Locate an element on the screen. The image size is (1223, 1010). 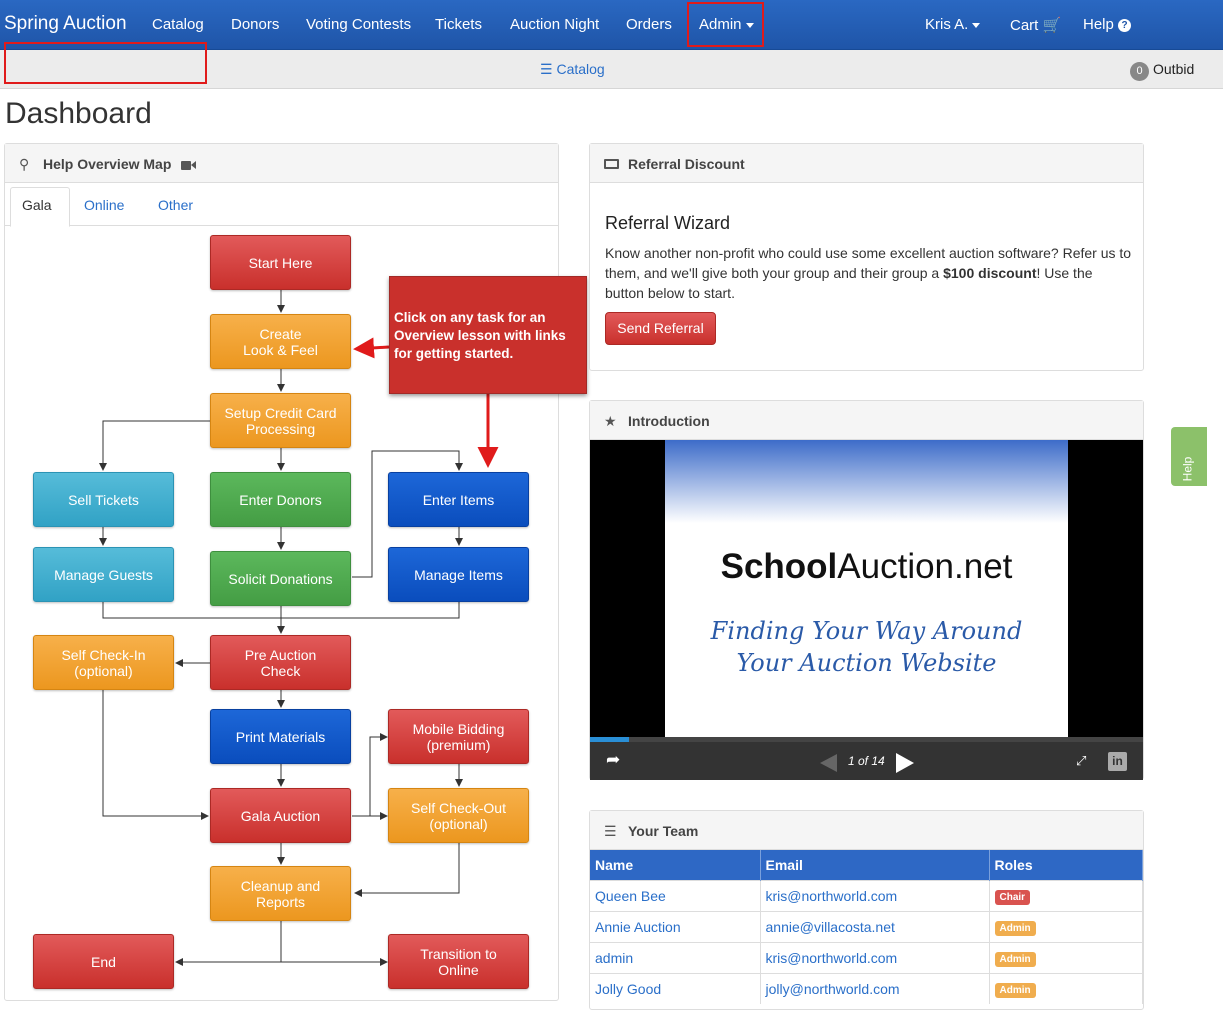
flow-pre-auction-check: Pre Auction Check is located at coordinates (280, 662).